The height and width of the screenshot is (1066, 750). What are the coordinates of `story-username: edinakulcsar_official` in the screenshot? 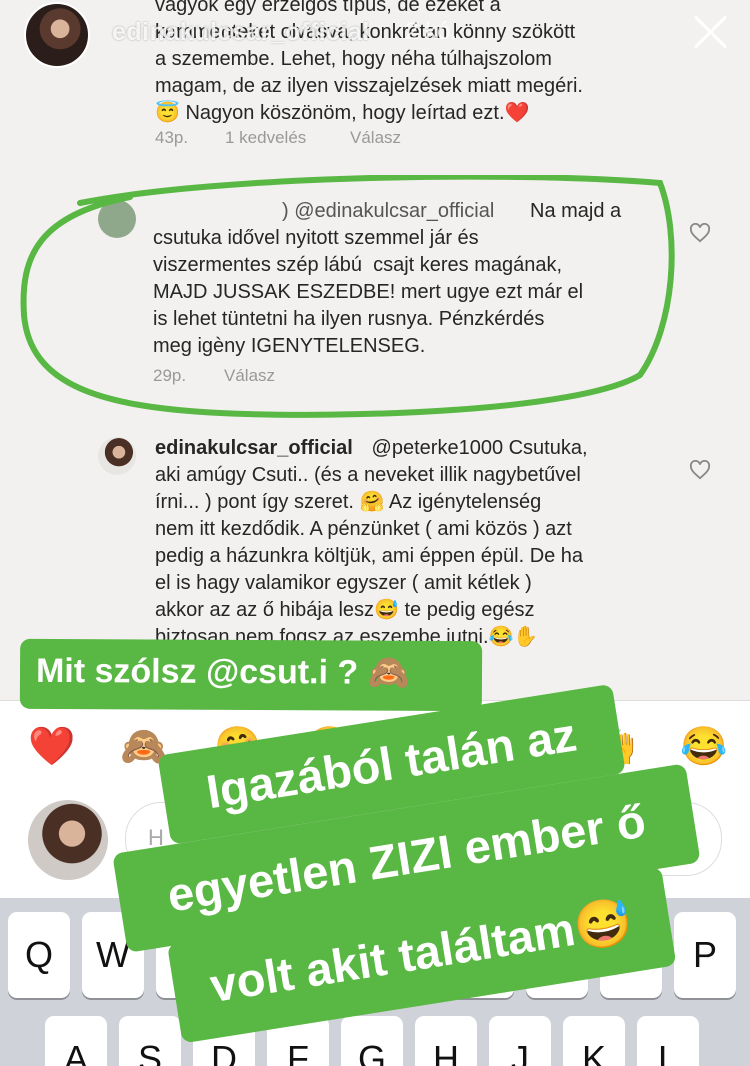 It's located at (241, 32).